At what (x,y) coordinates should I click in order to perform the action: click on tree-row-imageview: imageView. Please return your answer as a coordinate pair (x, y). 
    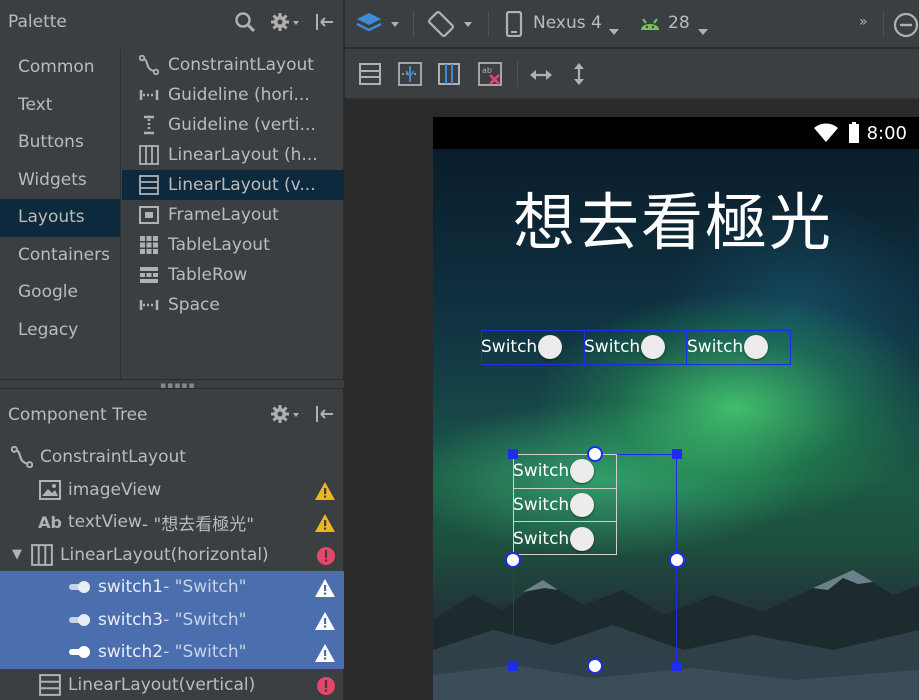
    Looking at the image, I should click on (172, 490).